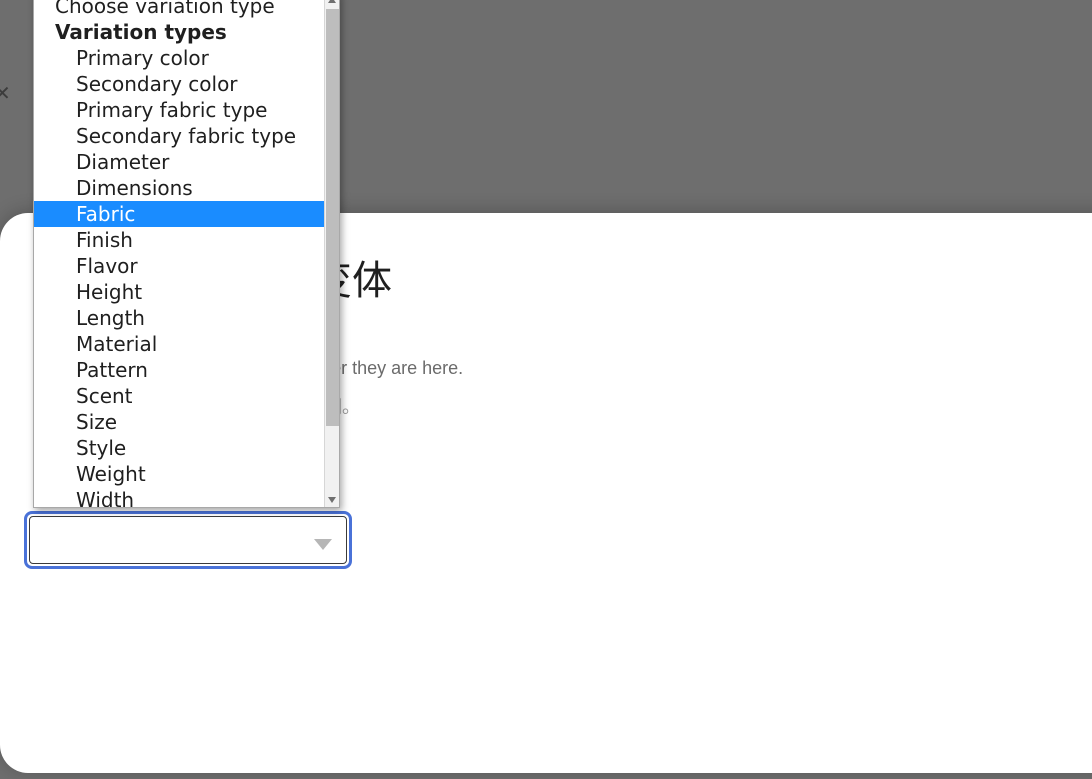  I want to click on dropdown-option: Pattern, so click(179, 370).